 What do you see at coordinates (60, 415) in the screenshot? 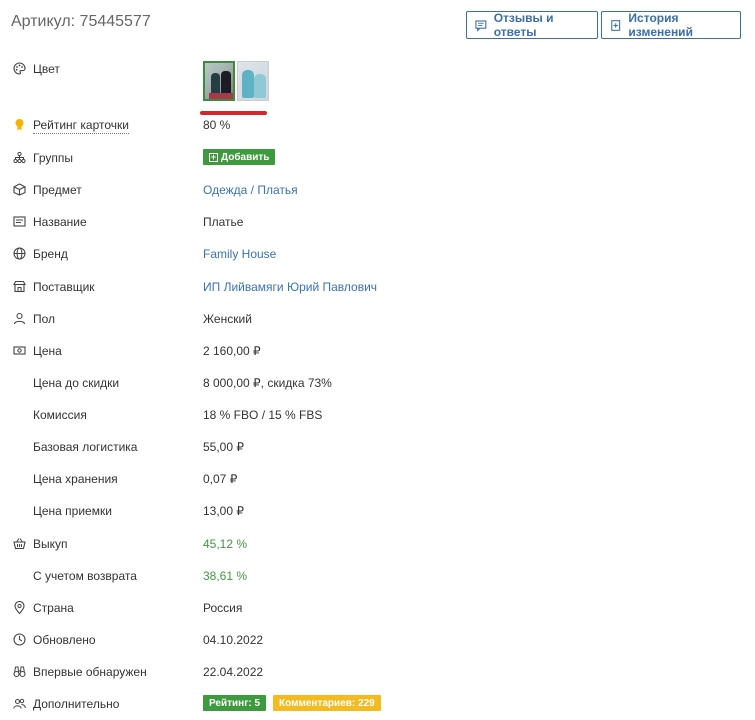
I see `commission-label: Комиссия` at bounding box center [60, 415].